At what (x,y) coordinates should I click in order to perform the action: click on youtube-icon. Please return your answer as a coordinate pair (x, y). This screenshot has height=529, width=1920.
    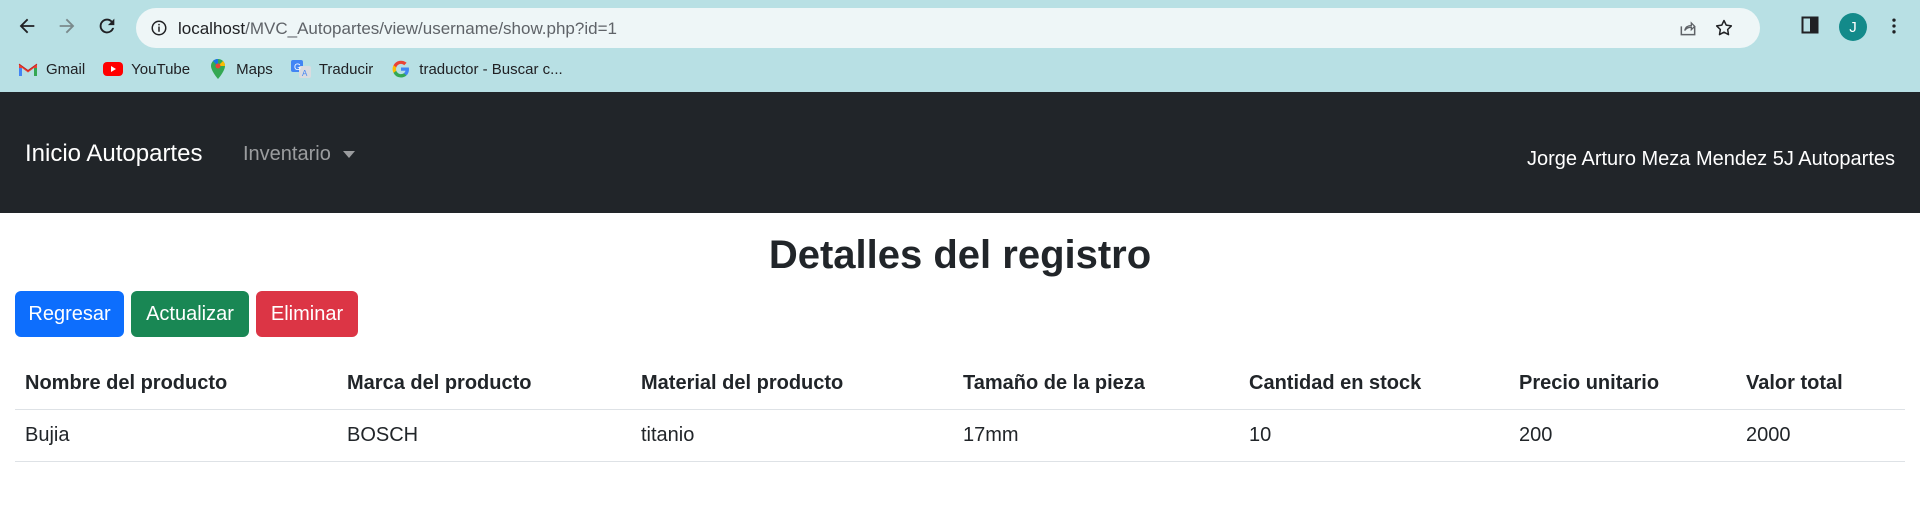
    Looking at the image, I should click on (113, 69).